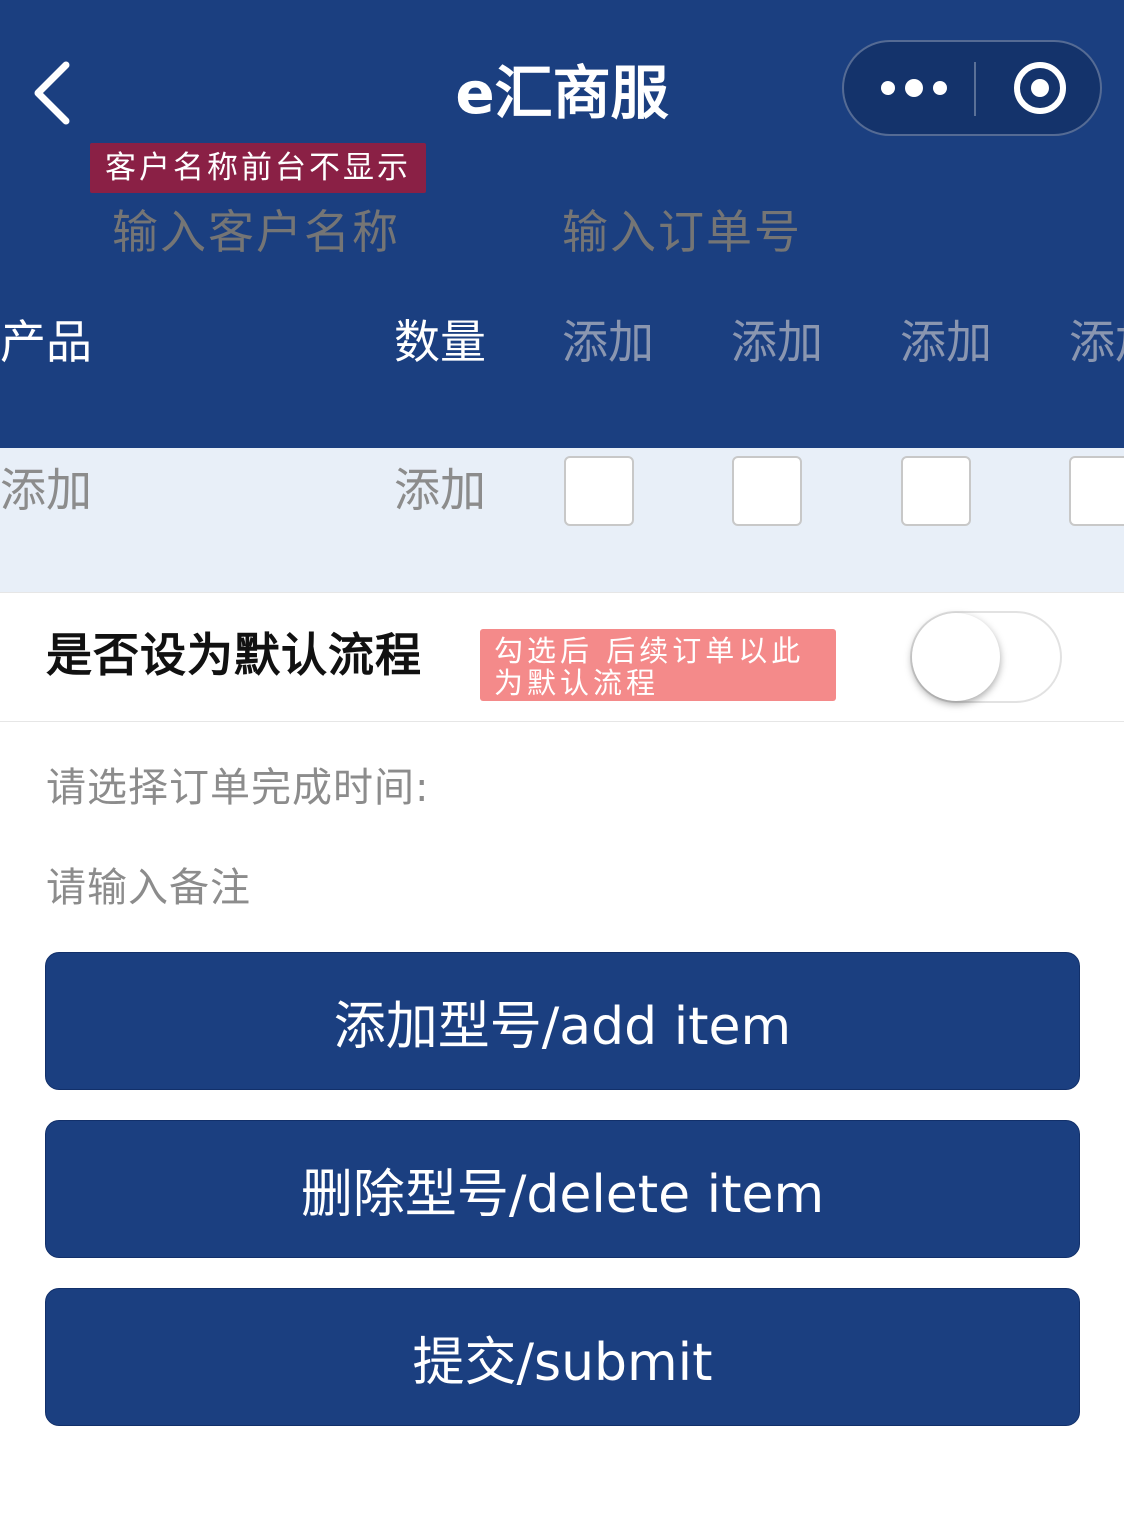 The image size is (1124, 1540). Describe the element at coordinates (608, 342) in the screenshot. I see `column-header-add-1: 添加` at that location.